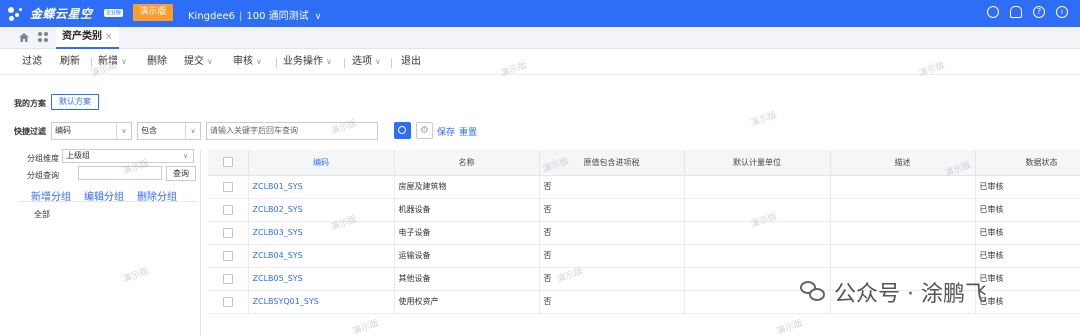 This screenshot has width=1080, height=336. What do you see at coordinates (757, 163) in the screenshot?
I see `column-header-unit: 默认计量单位` at bounding box center [757, 163].